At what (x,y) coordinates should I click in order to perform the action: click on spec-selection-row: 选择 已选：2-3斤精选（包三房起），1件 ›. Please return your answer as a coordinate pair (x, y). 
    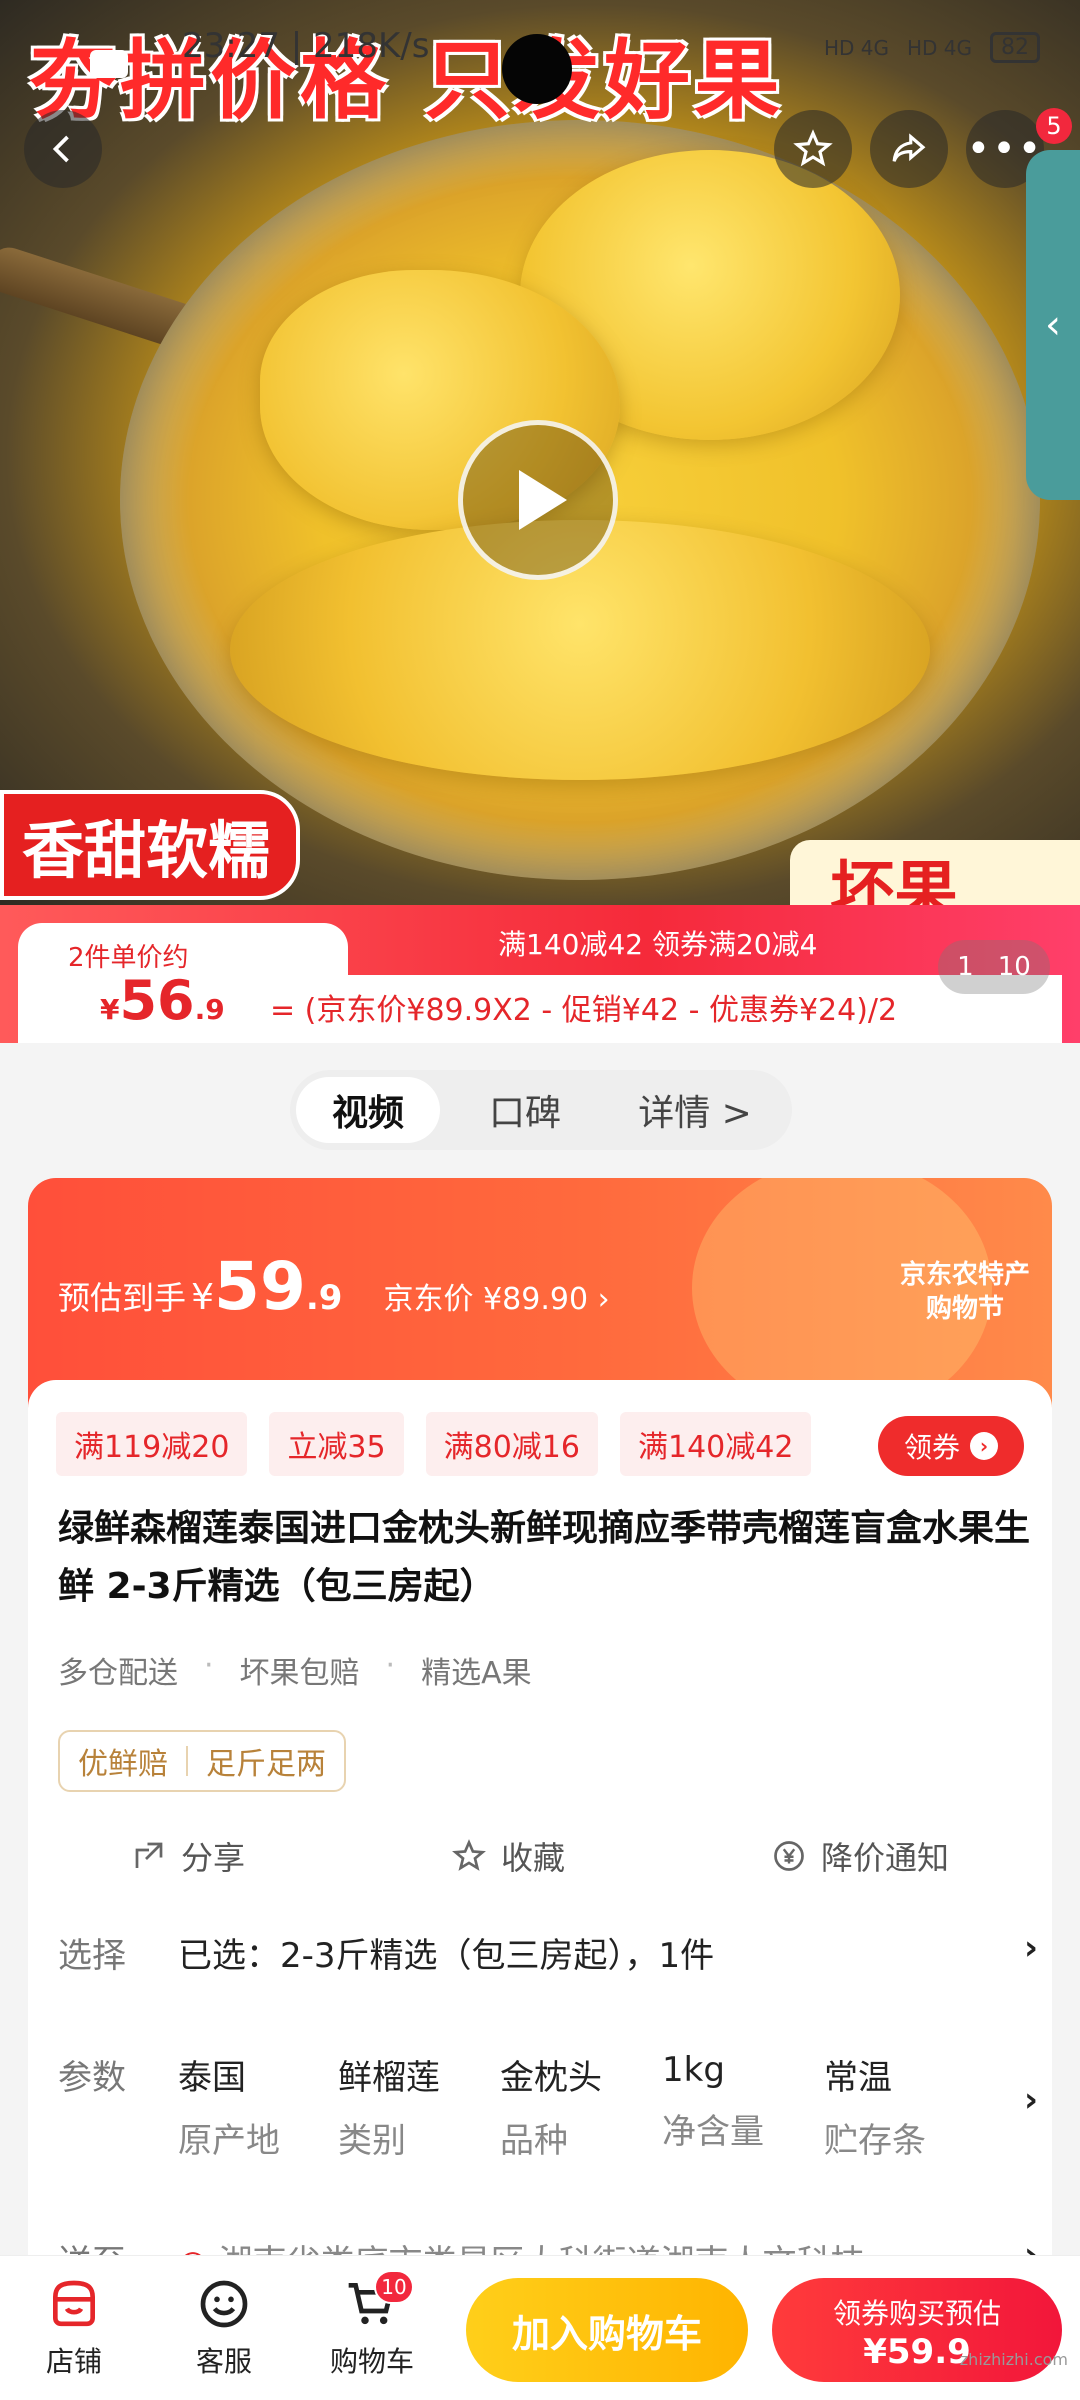
    Looking at the image, I should click on (548, 1958).